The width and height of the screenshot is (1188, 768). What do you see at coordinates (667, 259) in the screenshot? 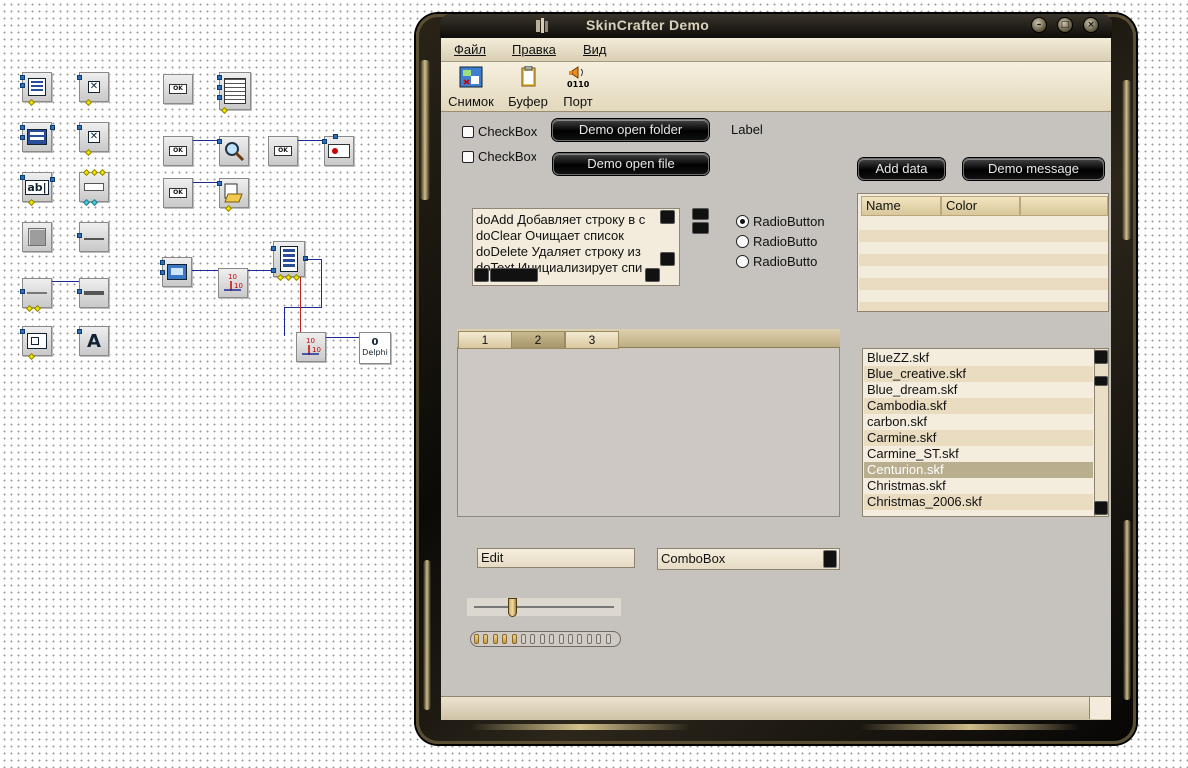
I see `memo-scroll-down` at bounding box center [667, 259].